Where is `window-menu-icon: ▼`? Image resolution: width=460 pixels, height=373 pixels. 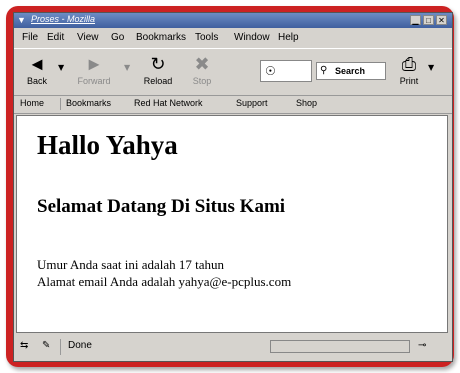
window-menu-icon: ▼ is located at coordinates (22, 20).